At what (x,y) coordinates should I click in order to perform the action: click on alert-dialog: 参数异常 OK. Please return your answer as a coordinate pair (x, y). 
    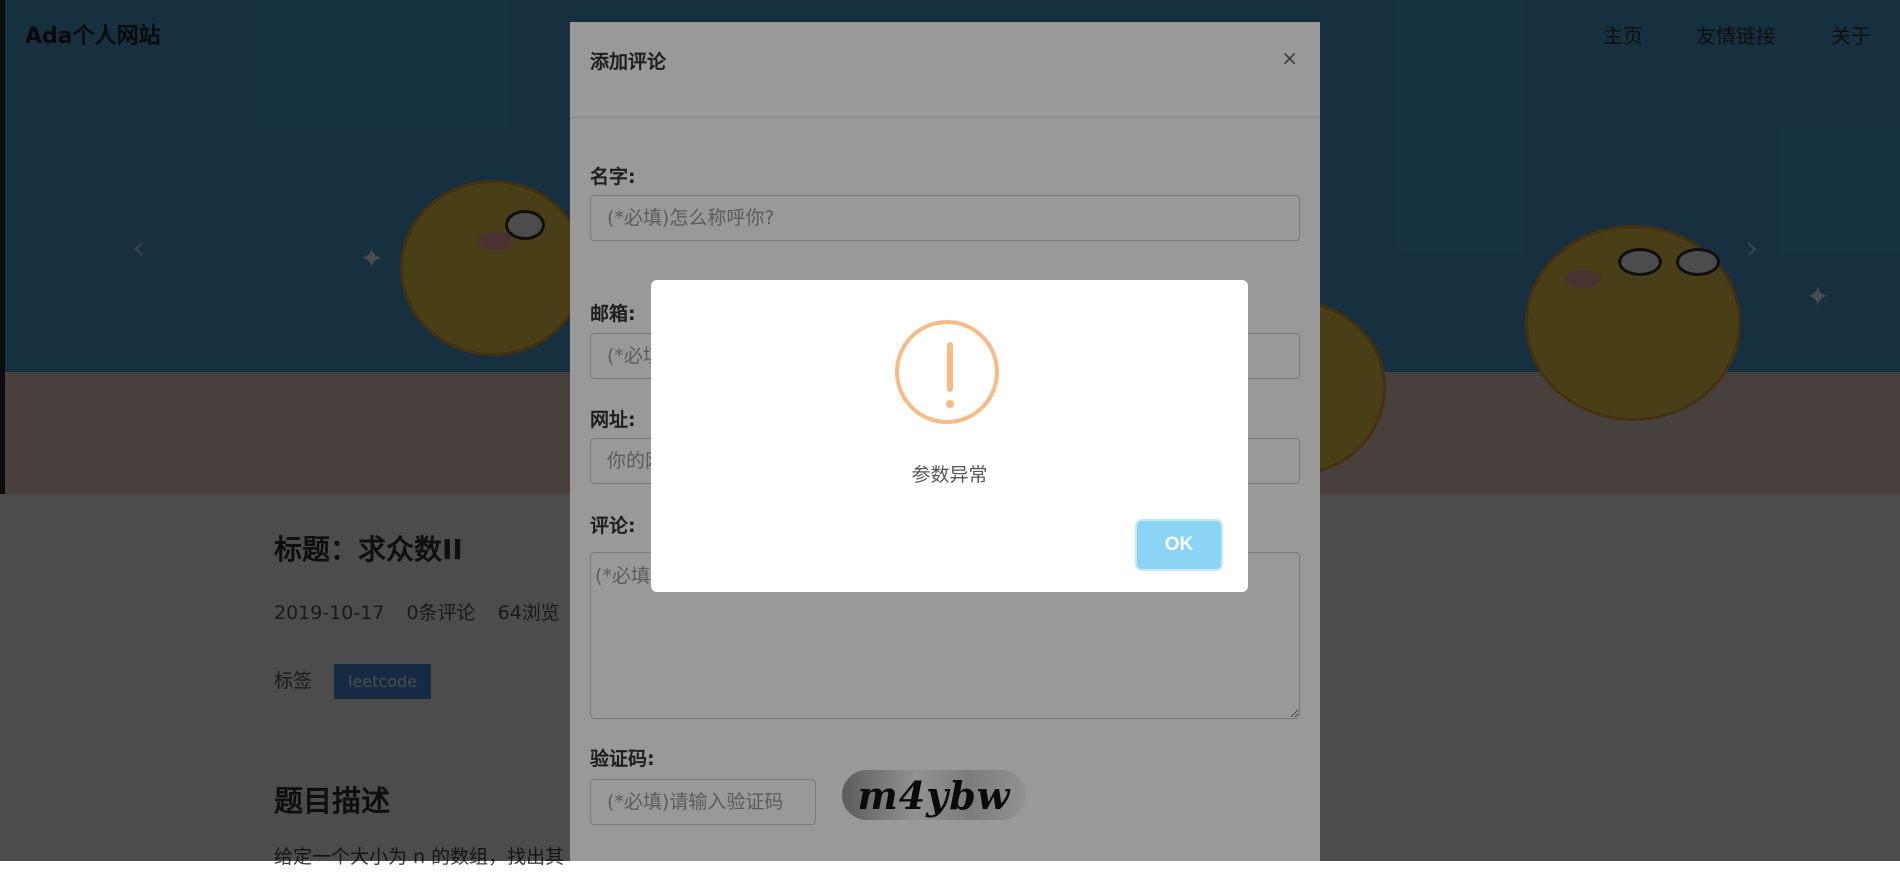
    Looking at the image, I should click on (949, 436).